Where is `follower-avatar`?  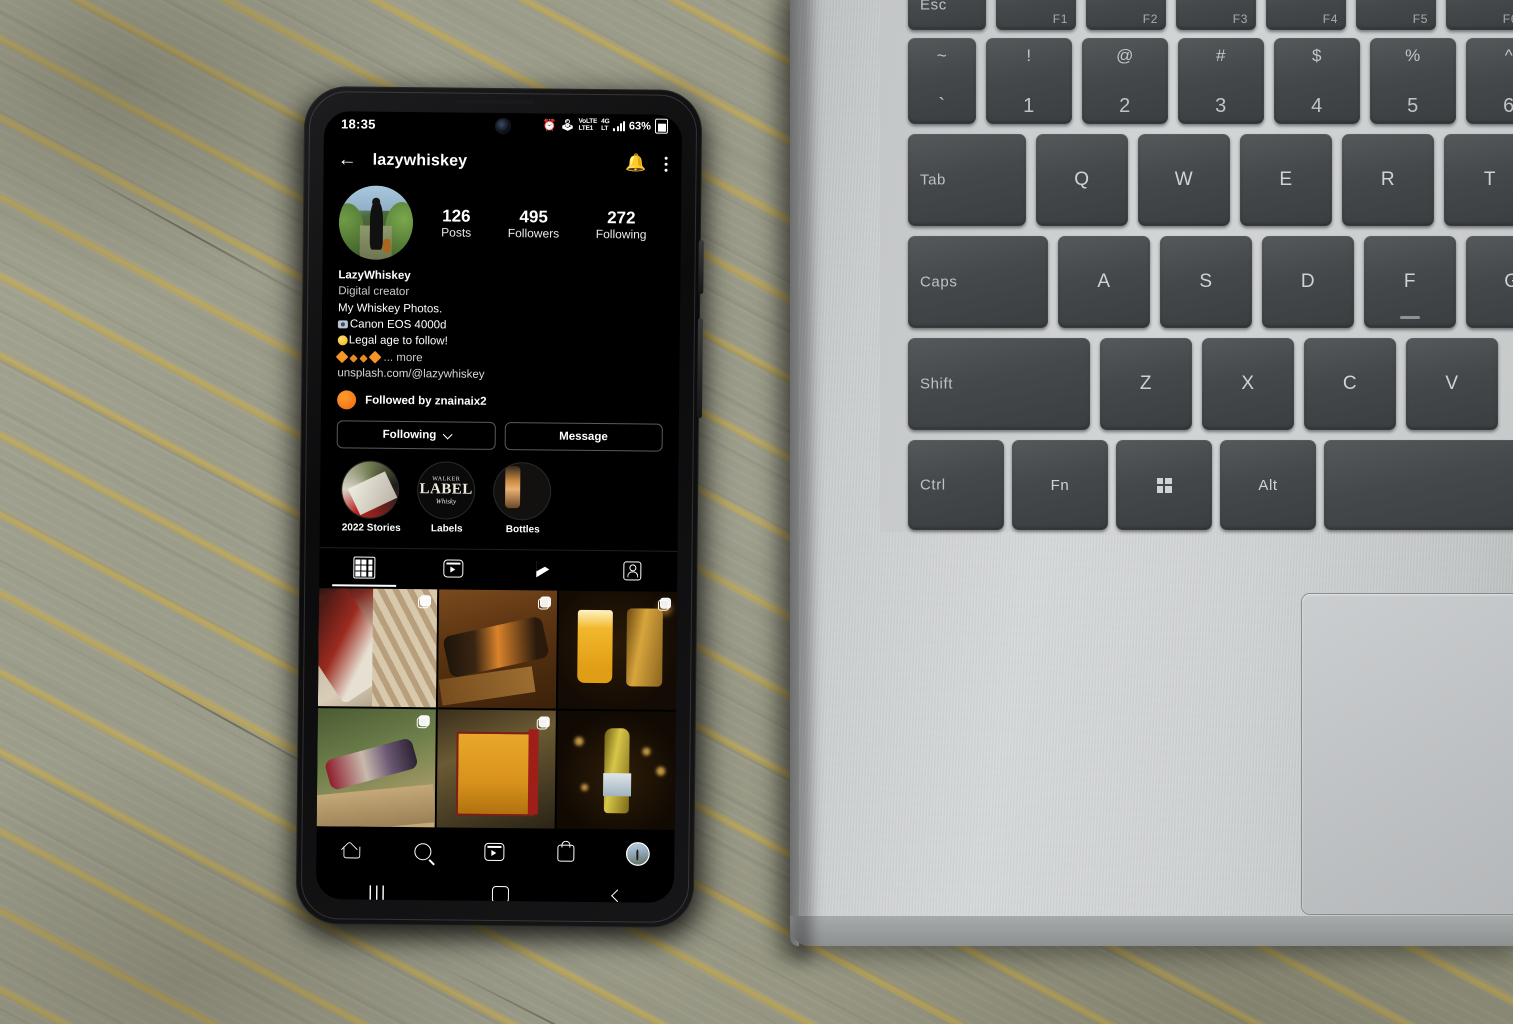
follower-avatar is located at coordinates (347, 400).